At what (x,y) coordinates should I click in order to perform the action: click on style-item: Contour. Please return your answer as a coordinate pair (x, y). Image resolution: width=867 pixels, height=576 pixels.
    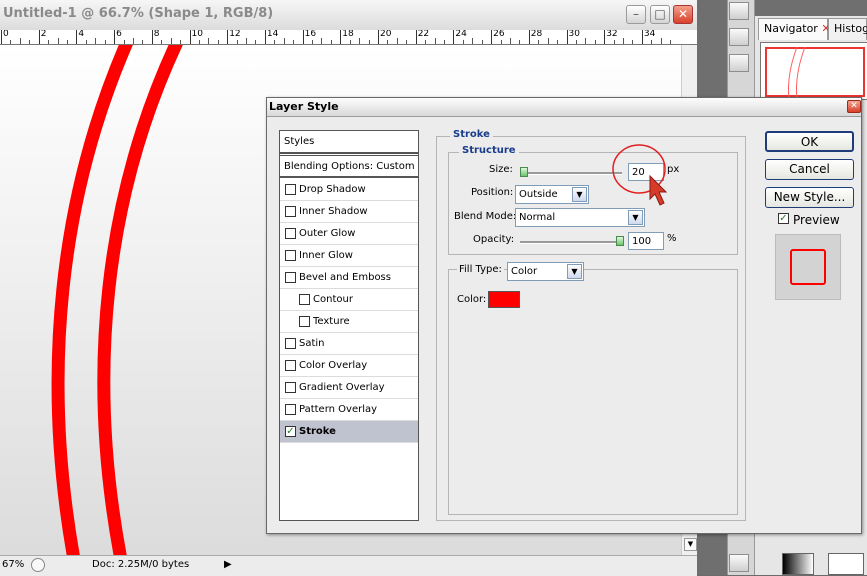
    Looking at the image, I should click on (349, 300).